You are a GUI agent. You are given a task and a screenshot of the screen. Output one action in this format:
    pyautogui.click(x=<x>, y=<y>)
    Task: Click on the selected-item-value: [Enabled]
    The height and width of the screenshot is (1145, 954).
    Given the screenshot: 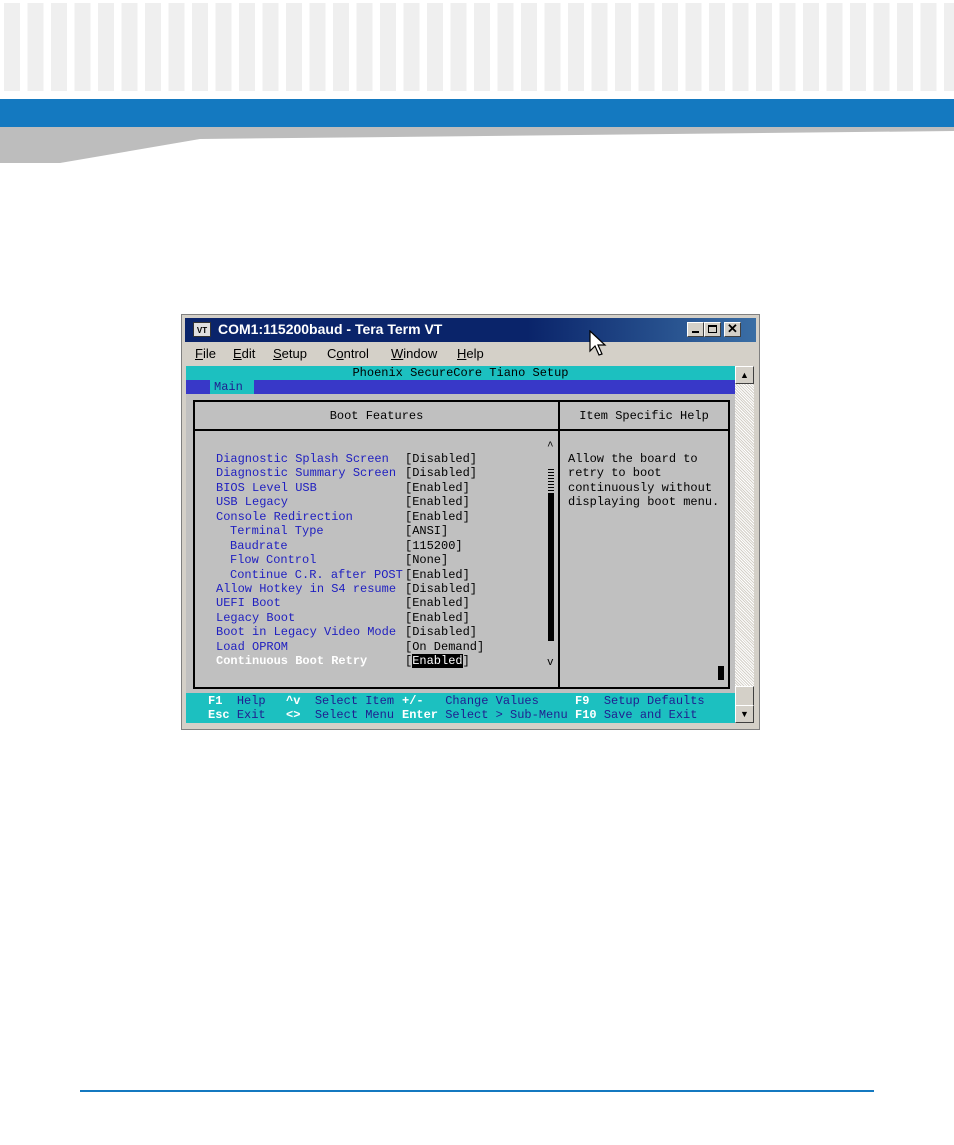 What is the action you would take?
    pyautogui.click(x=437, y=661)
    